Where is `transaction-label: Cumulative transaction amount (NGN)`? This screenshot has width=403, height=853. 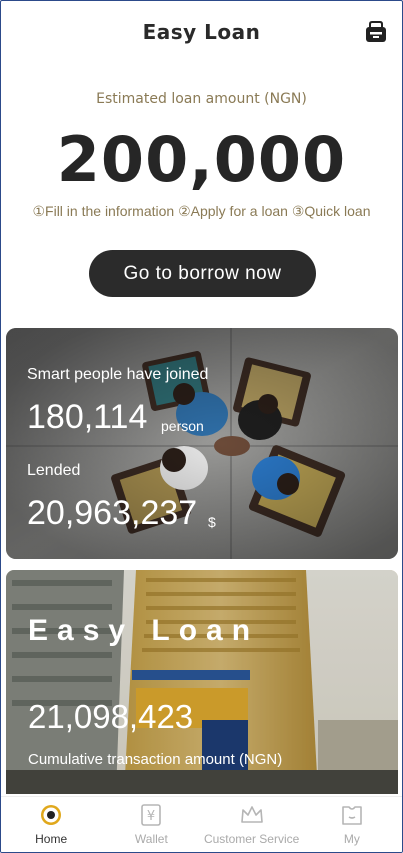
transaction-label: Cumulative transaction amount (NGN) is located at coordinates (155, 759).